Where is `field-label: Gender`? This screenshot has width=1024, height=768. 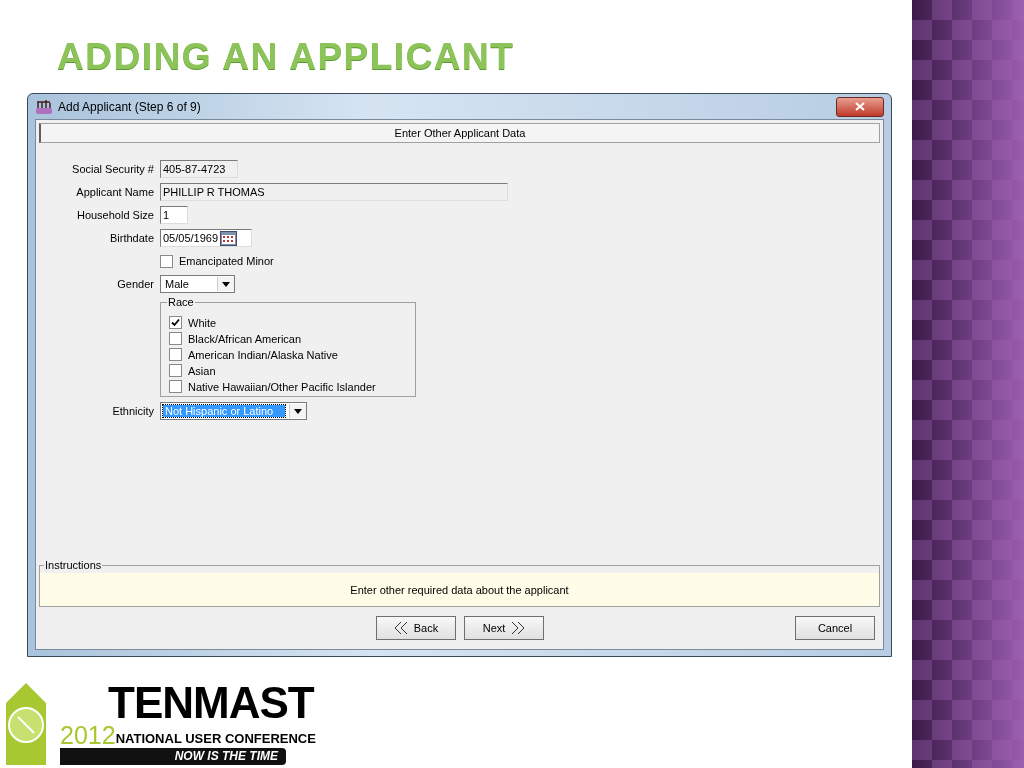 field-label: Gender is located at coordinates (135, 284).